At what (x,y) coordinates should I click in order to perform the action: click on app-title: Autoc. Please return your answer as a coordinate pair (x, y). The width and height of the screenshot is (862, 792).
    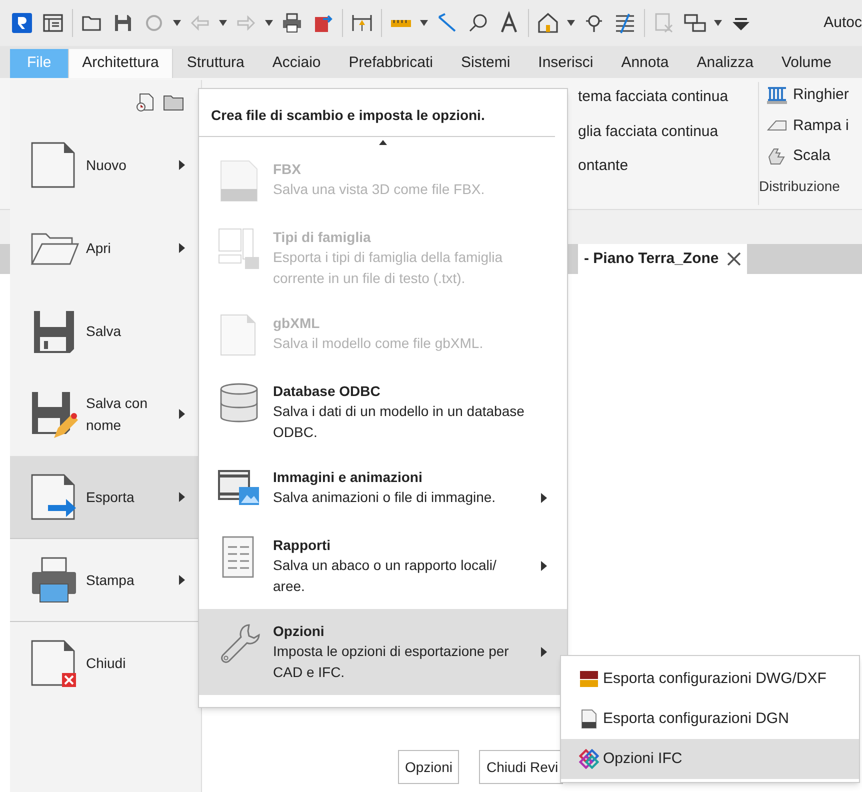
    Looking at the image, I should click on (843, 22).